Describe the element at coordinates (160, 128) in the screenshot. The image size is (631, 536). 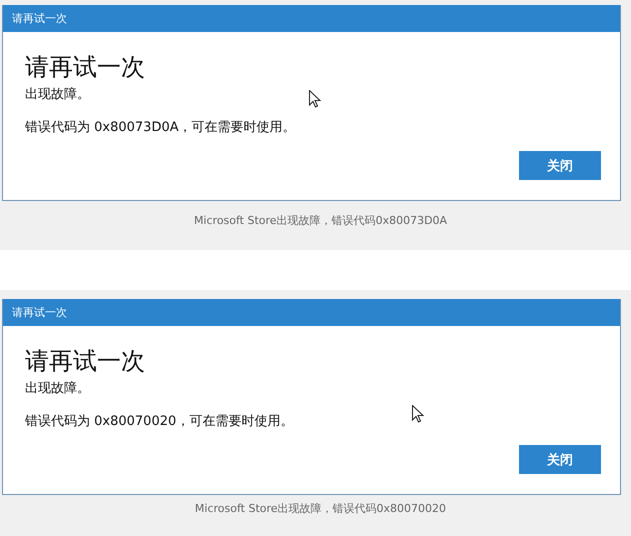
I see `error-detail: 错误代码为 0x80073D0A，可在需要时使用。` at that location.